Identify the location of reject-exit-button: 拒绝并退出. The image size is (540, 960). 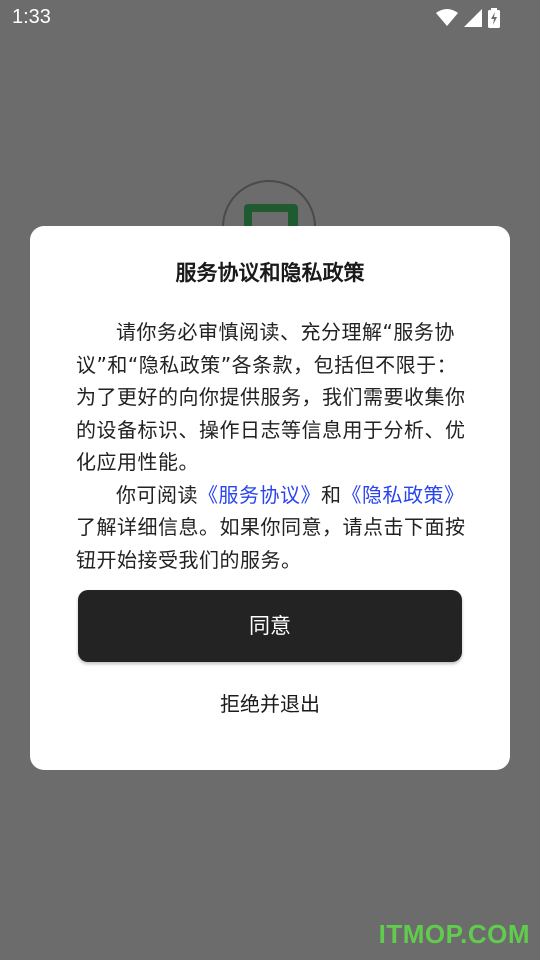
(270, 704).